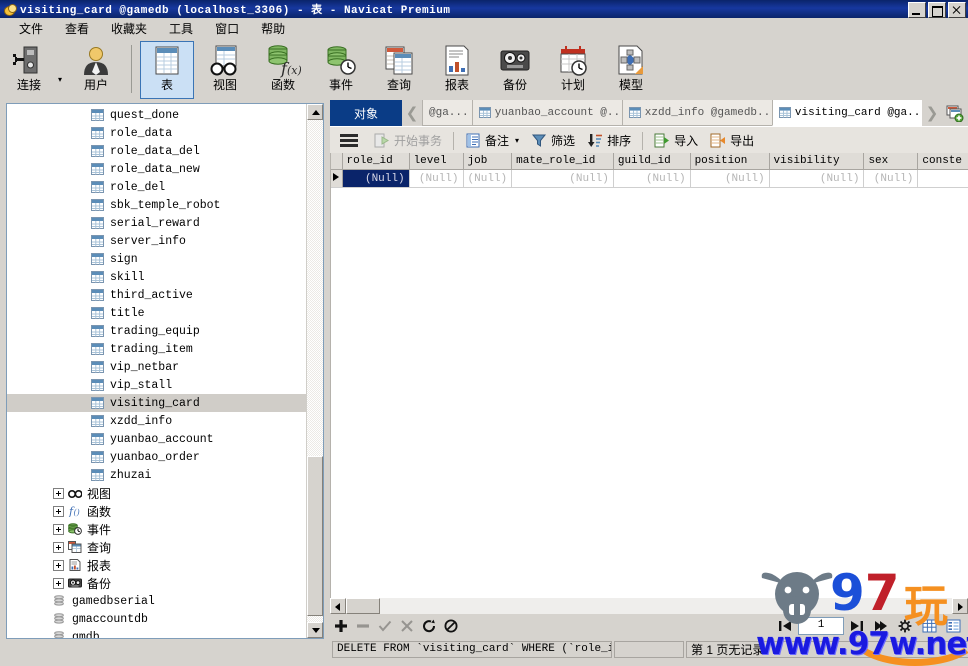 This screenshot has width=968, height=666. I want to click on tree-item-table: role_data_del, so click(157, 151).